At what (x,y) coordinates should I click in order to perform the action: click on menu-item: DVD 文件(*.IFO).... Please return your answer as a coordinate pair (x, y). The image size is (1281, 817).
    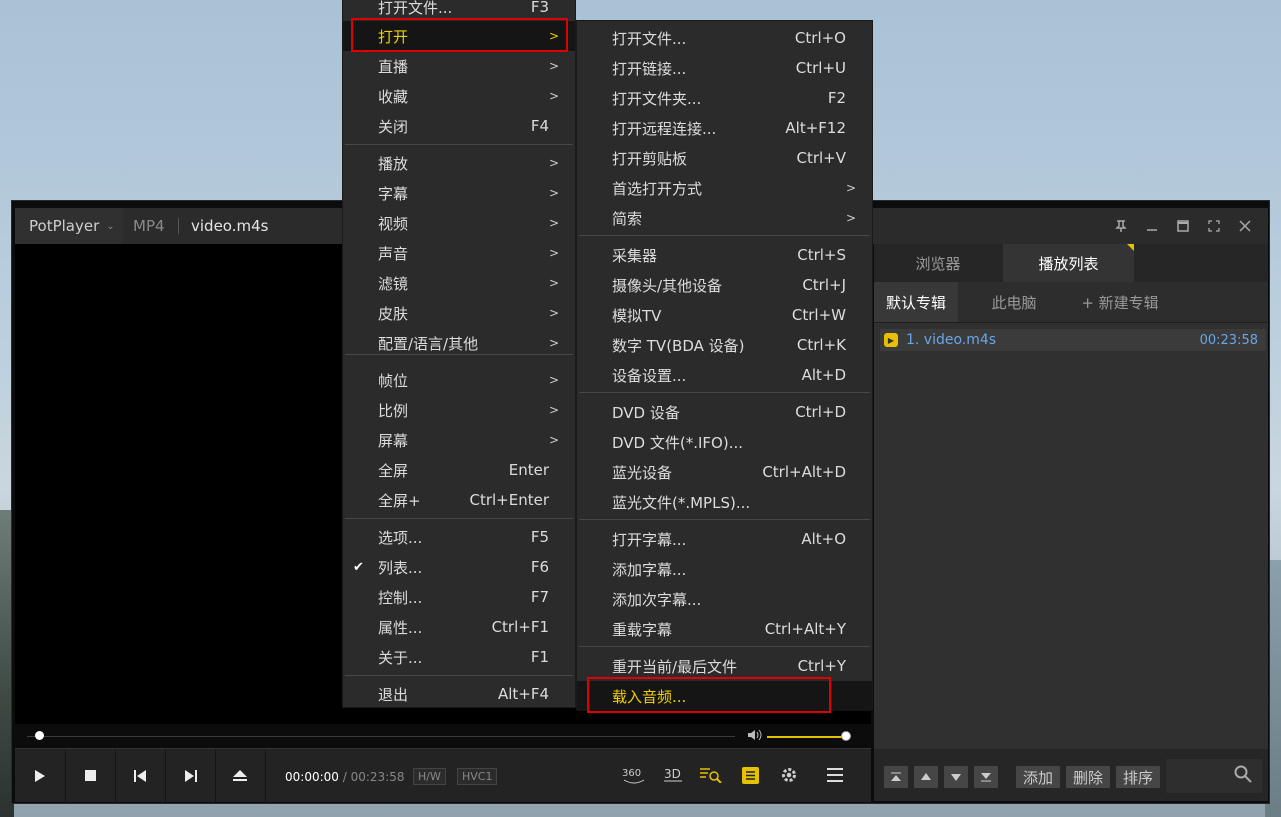
    Looking at the image, I should click on (724, 442).